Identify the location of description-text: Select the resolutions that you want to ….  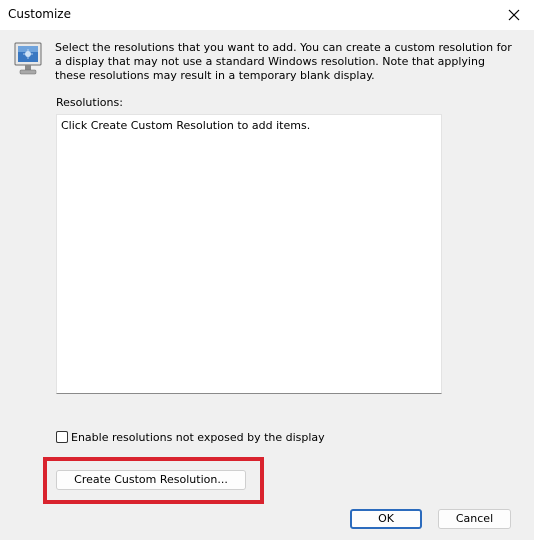
(283, 61).